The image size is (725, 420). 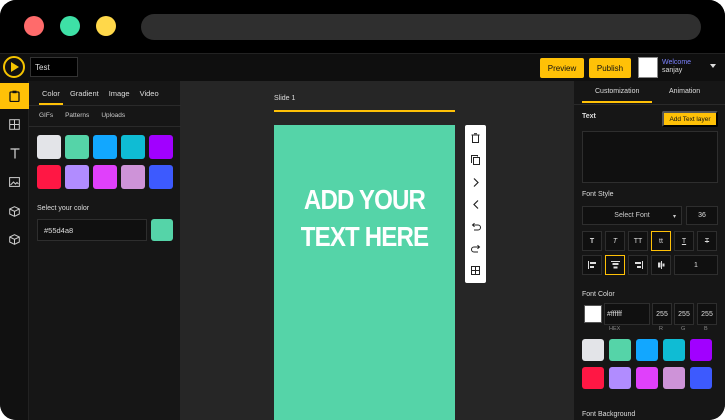 What do you see at coordinates (593, 314) in the screenshot?
I see `font-color-swatch` at bounding box center [593, 314].